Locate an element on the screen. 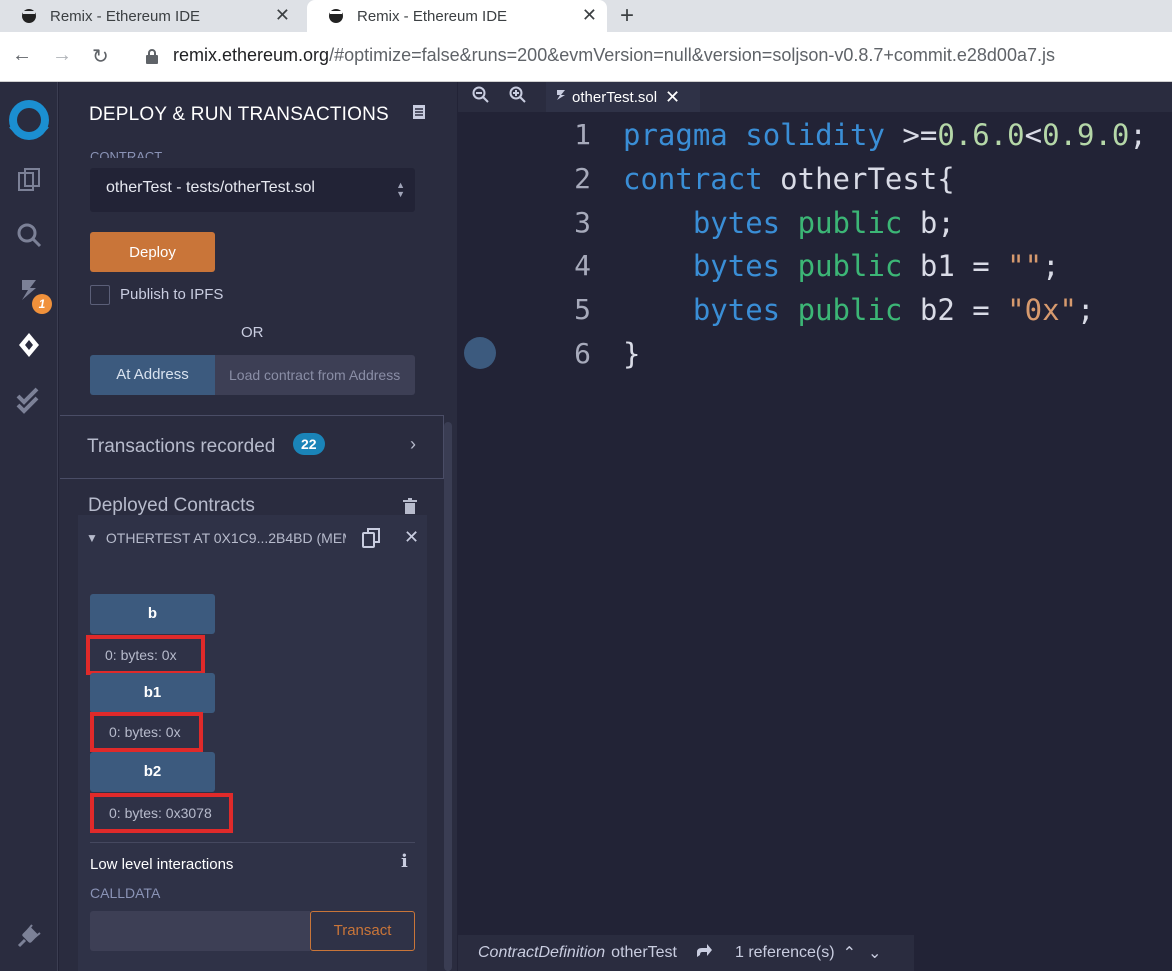 The image size is (1172, 971). code-line-4: bytes public b1 = ""; is located at coordinates (876, 266).